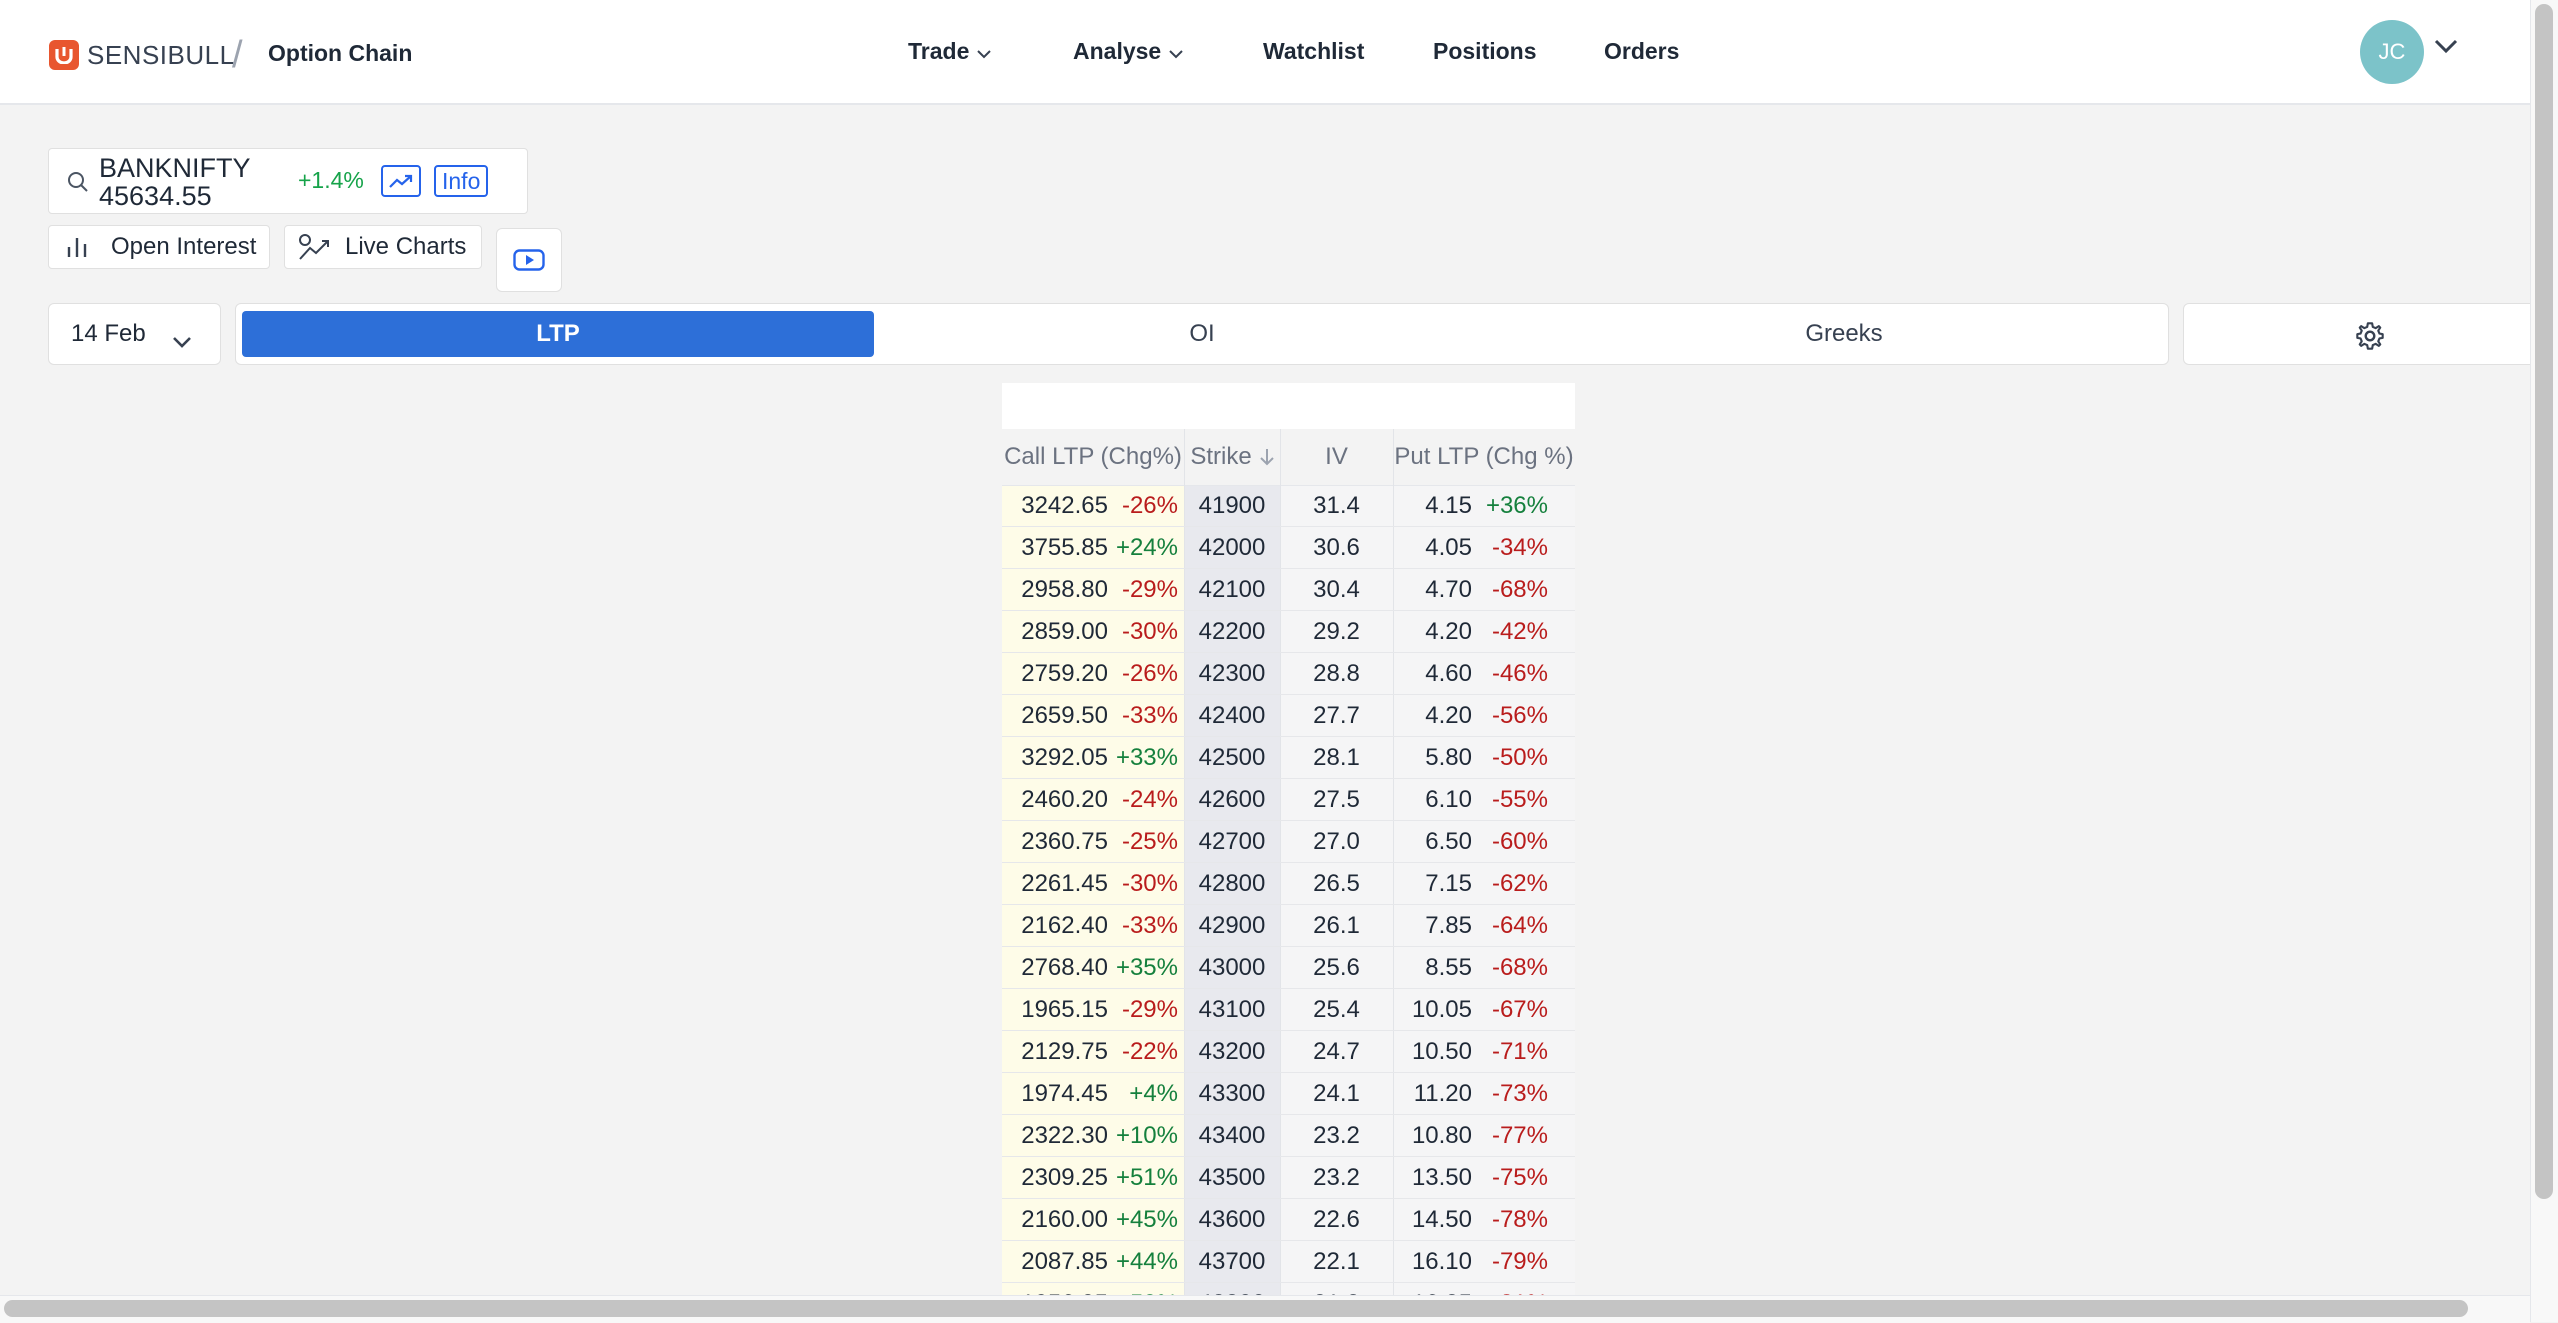 Image resolution: width=2558 pixels, height=1323 pixels. What do you see at coordinates (1232, 673) in the screenshot?
I see `strike-cell: 42300` at bounding box center [1232, 673].